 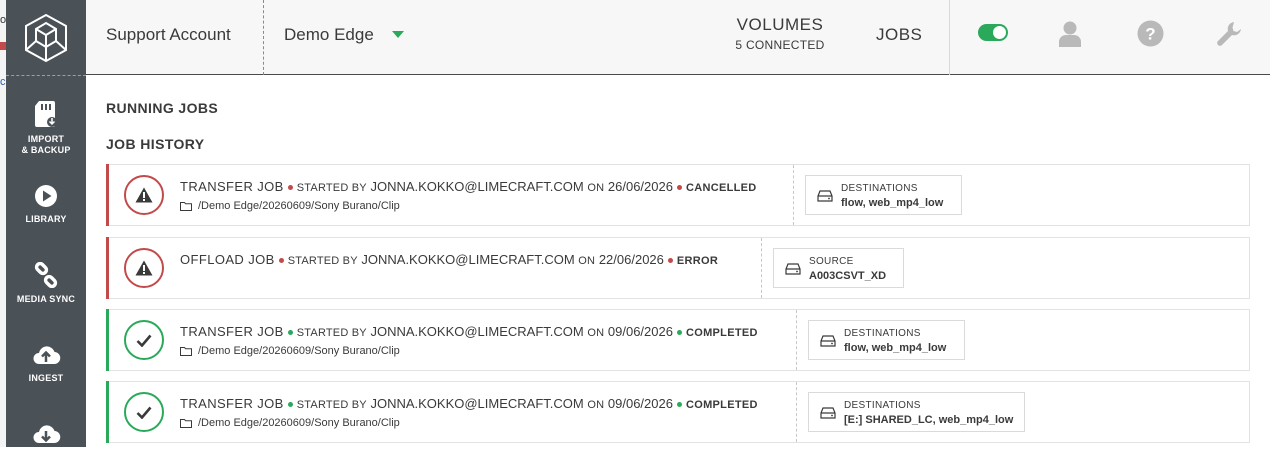 I want to click on sidebar-item-label: MEDIA SYNC, so click(x=46, y=299).